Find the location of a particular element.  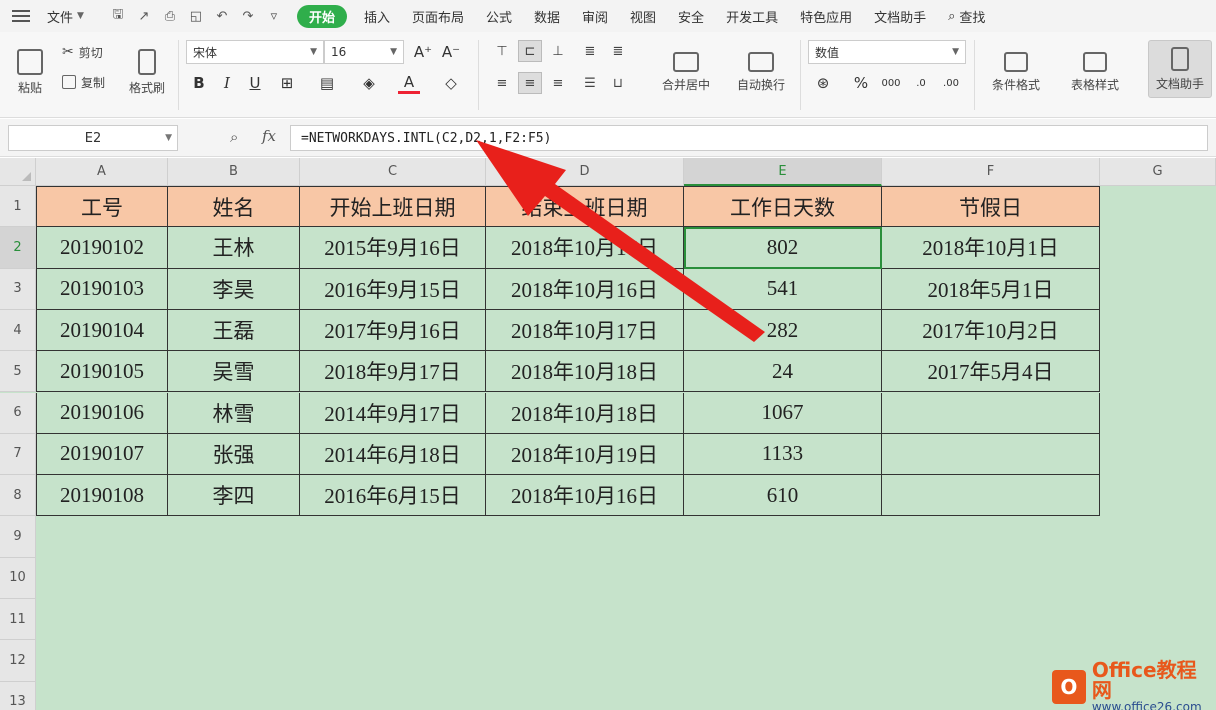

row-header-5: 5 is located at coordinates (18, 372).